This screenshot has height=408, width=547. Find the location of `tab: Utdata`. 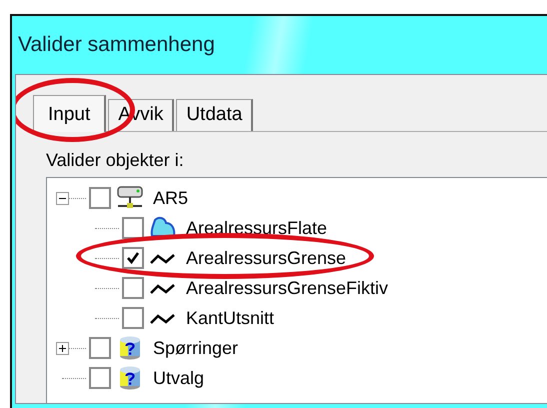

tab: Utdata is located at coordinates (215, 115).